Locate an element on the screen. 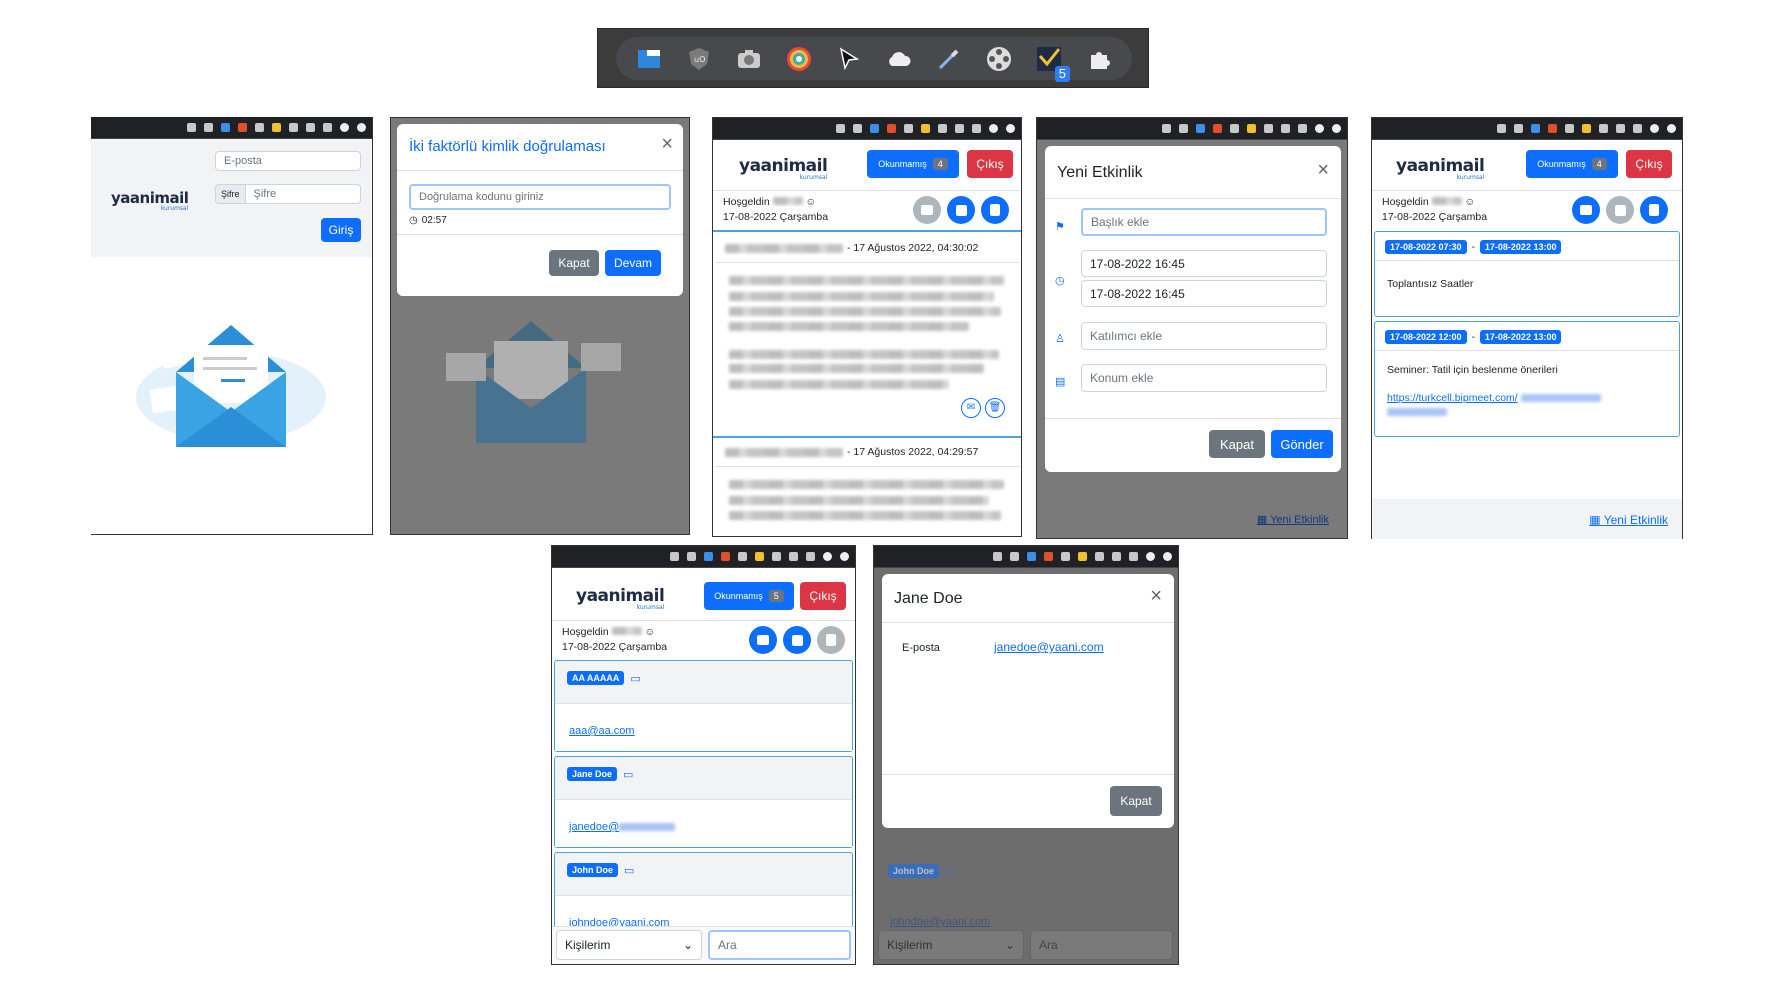 The height and width of the screenshot is (1008, 1769). cloud-icon is located at coordinates (899, 59).